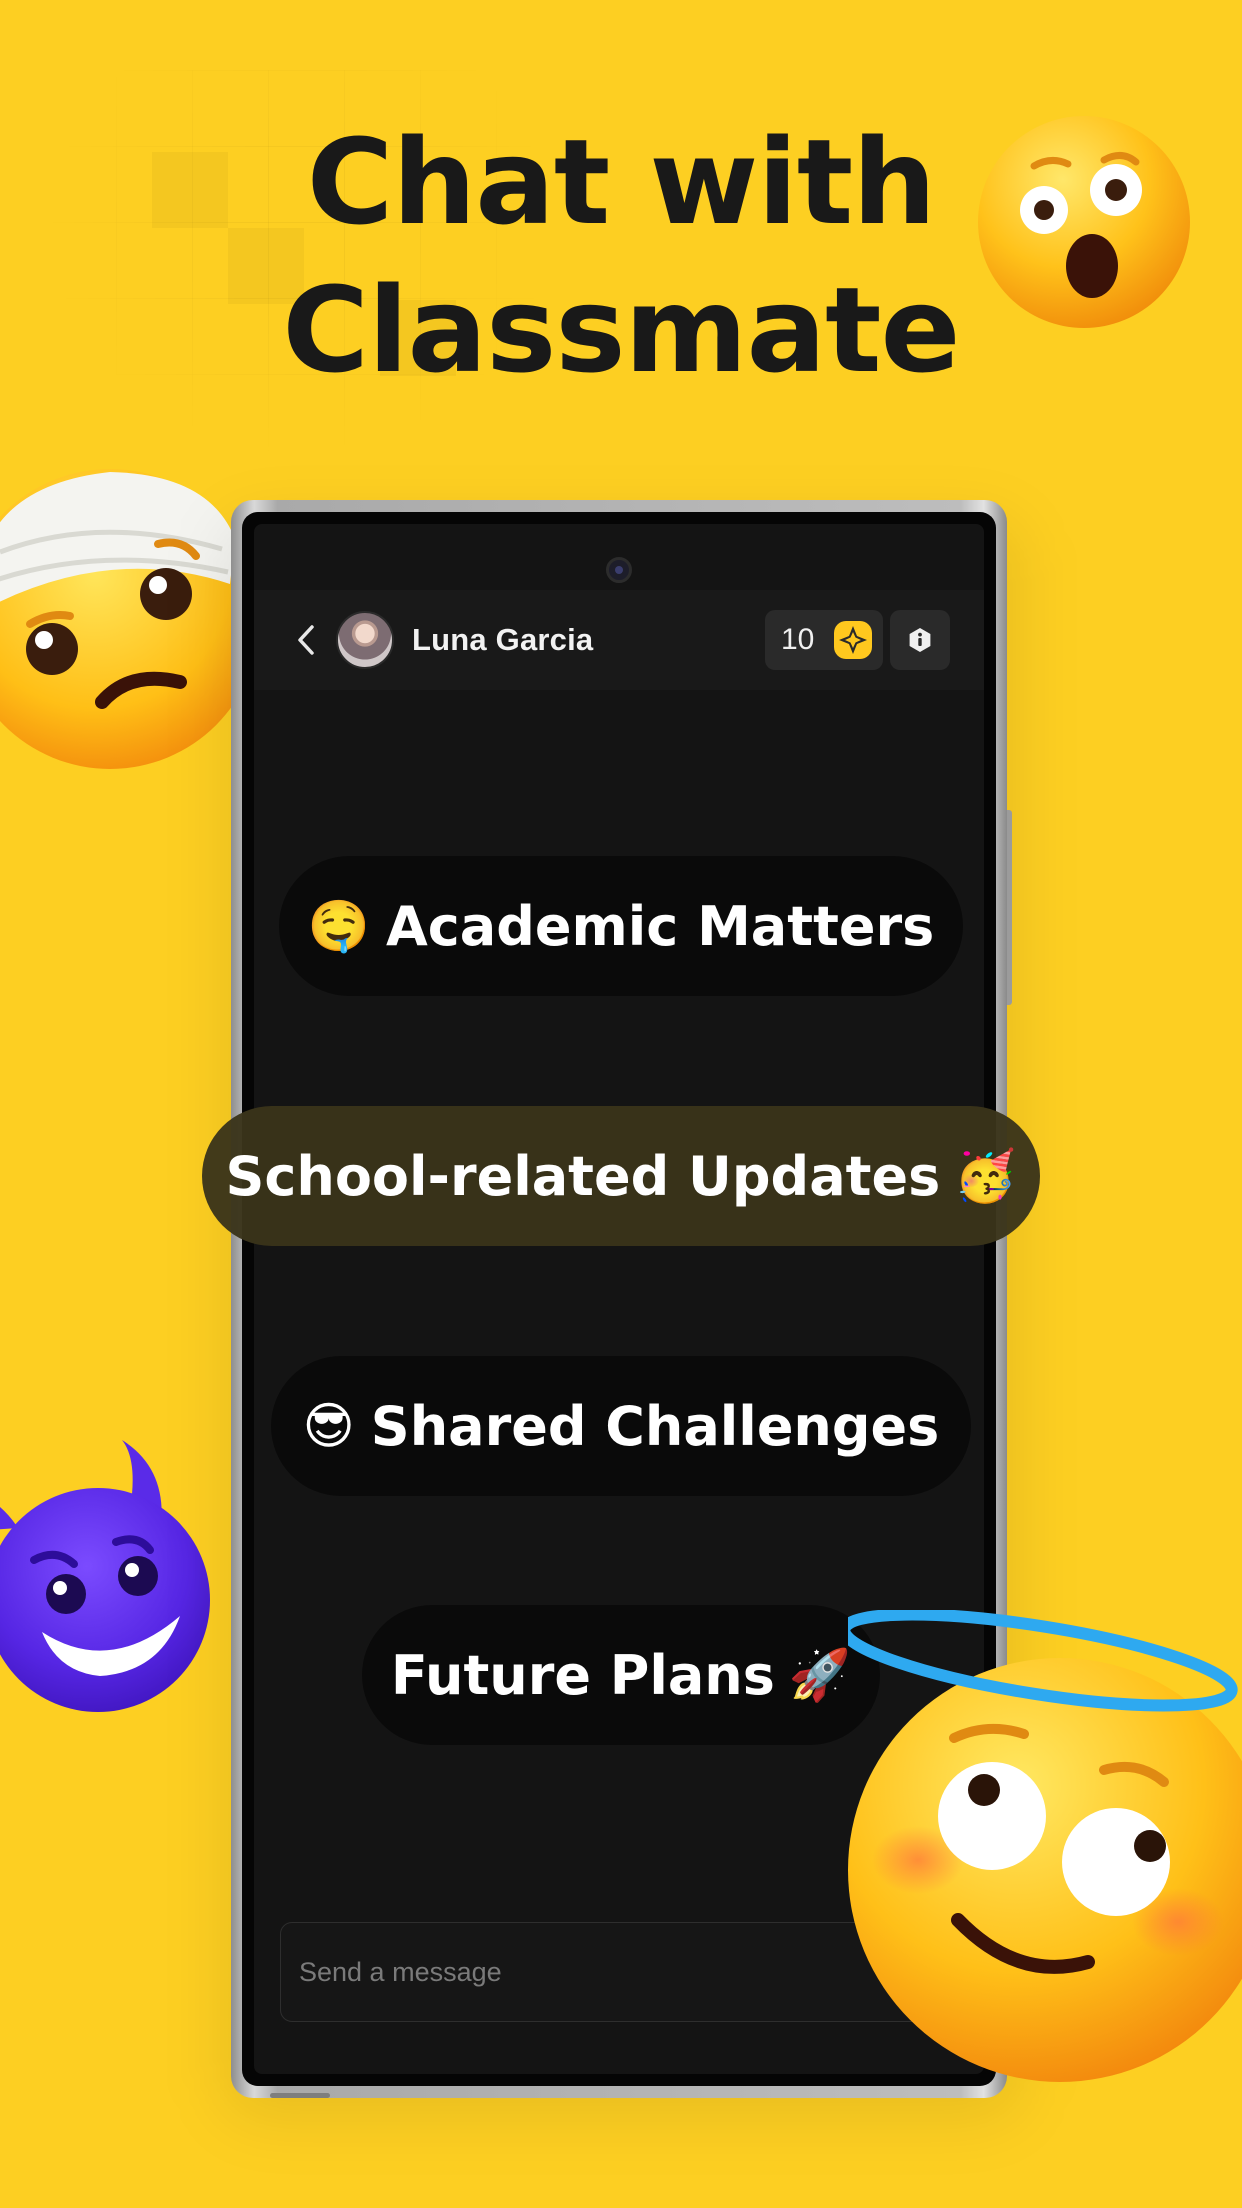  What do you see at coordinates (619, 640) in the screenshot?
I see `chat-header: Luna Garcia 10` at bounding box center [619, 640].